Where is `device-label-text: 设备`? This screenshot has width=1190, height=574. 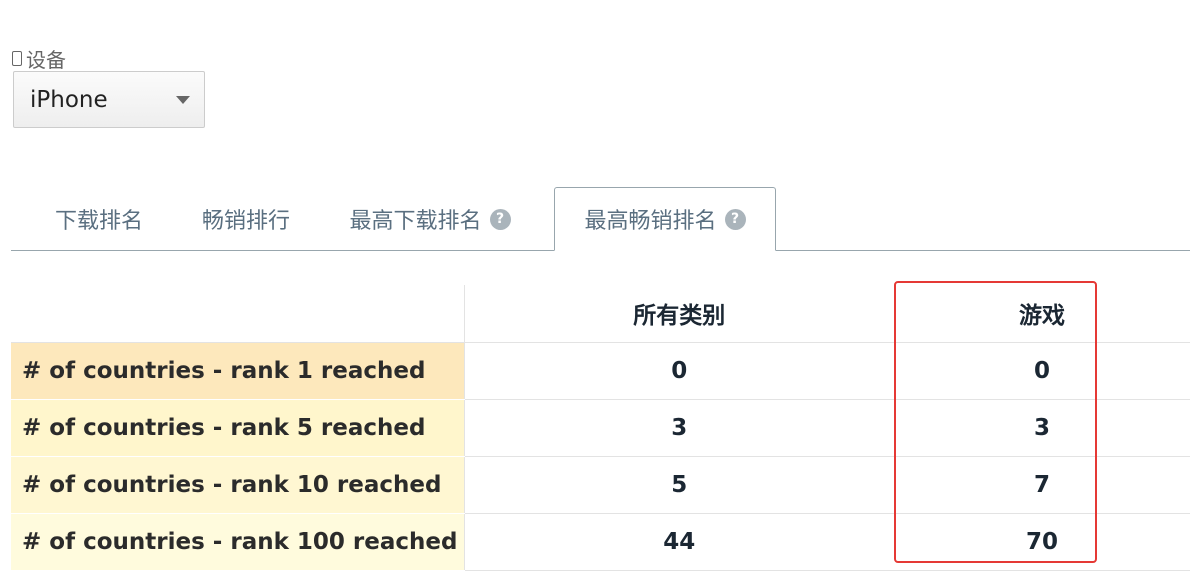 device-label-text: 设备 is located at coordinates (46, 59).